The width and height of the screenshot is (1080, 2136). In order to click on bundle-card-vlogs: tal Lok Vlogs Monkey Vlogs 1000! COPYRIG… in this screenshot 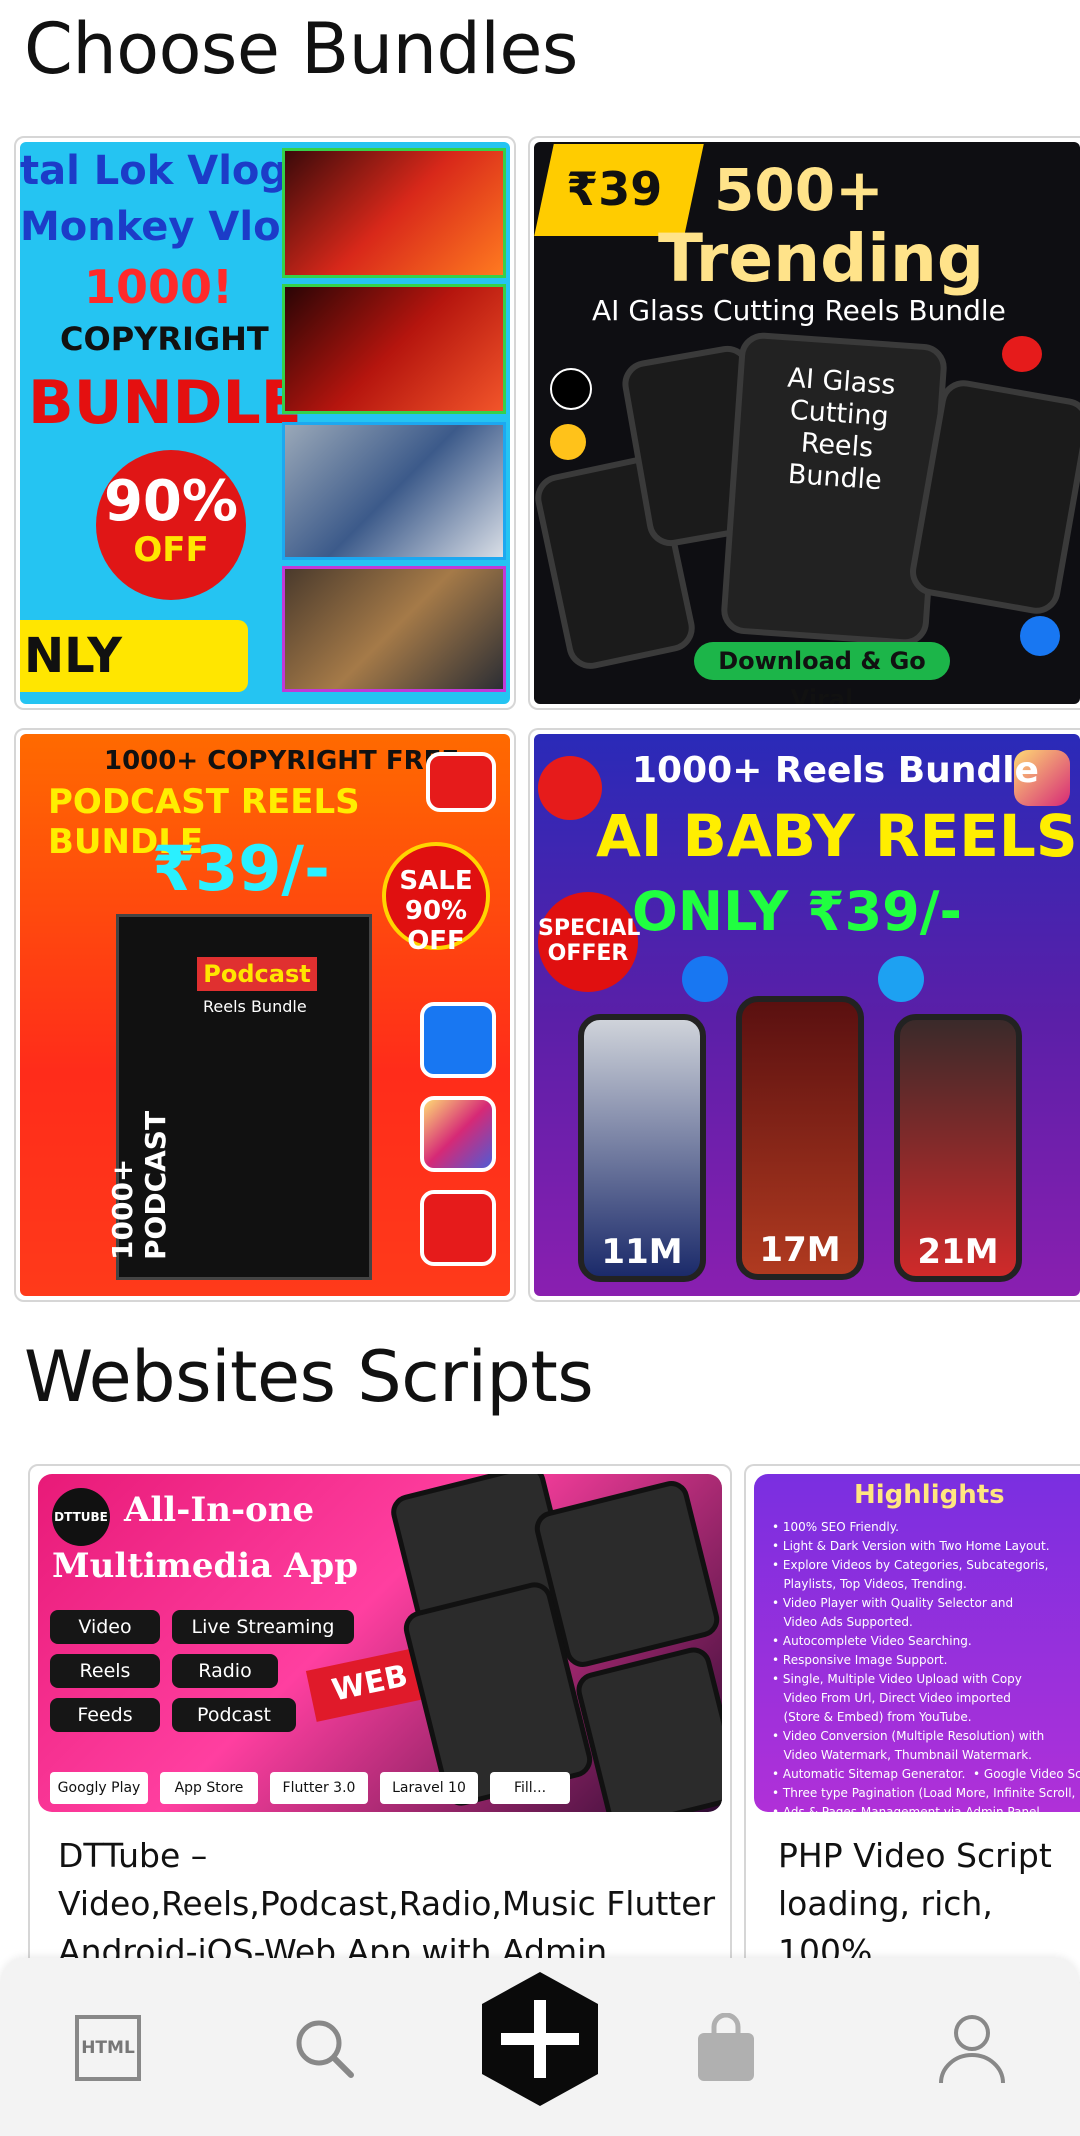, I will do `click(265, 423)`.